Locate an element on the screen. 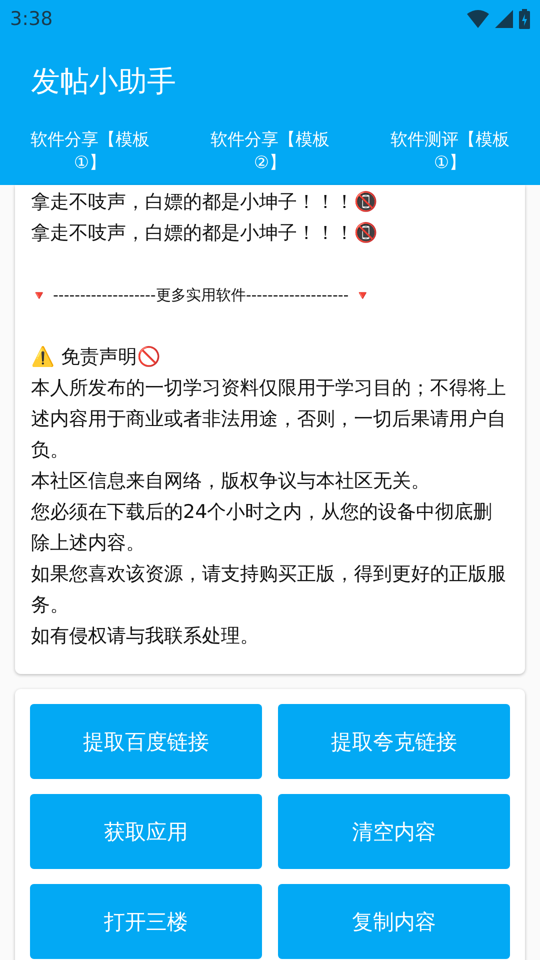 The height and width of the screenshot is (960, 540). wifi-icon is located at coordinates (478, 19).